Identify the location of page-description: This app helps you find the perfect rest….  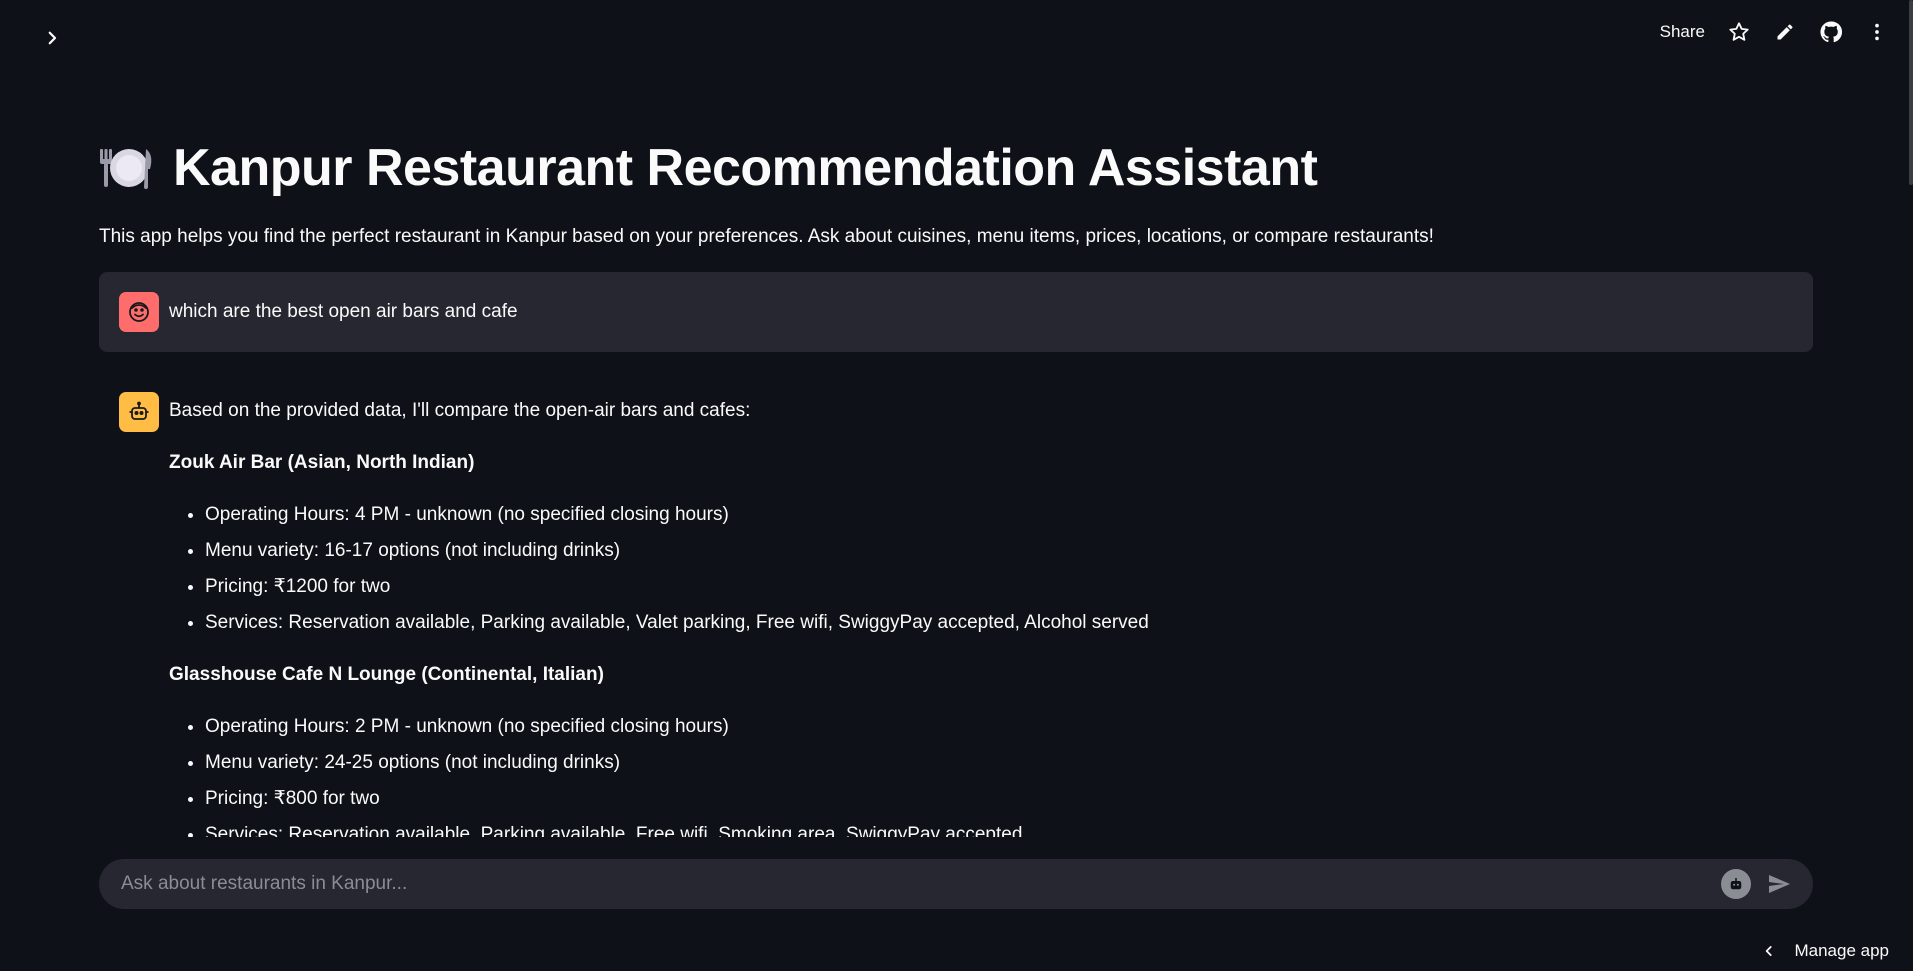
(766, 236).